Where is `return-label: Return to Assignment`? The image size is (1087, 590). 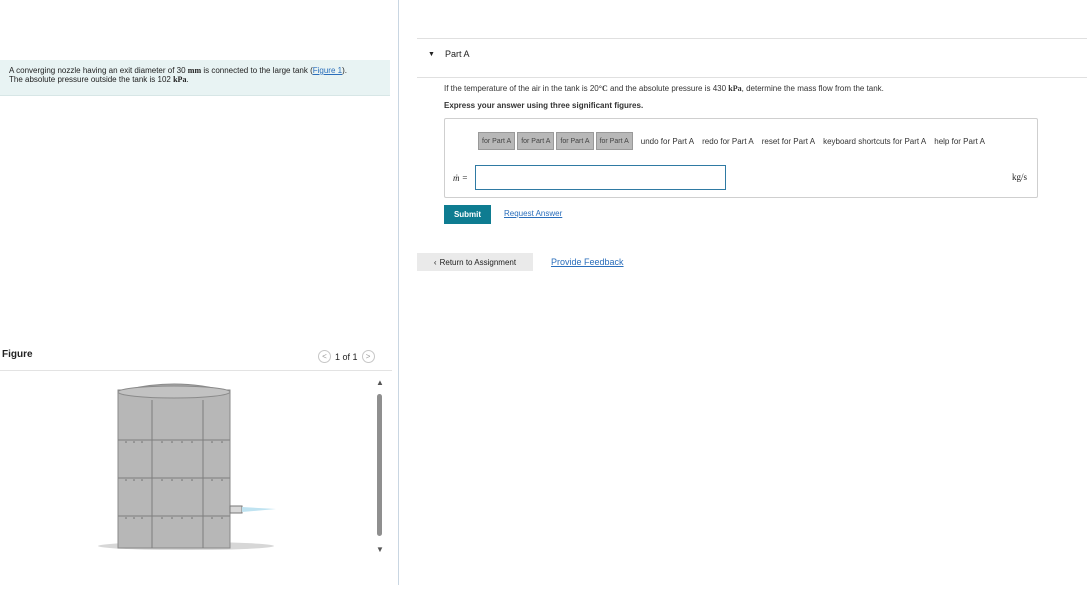
return-label: Return to Assignment is located at coordinates (478, 262).